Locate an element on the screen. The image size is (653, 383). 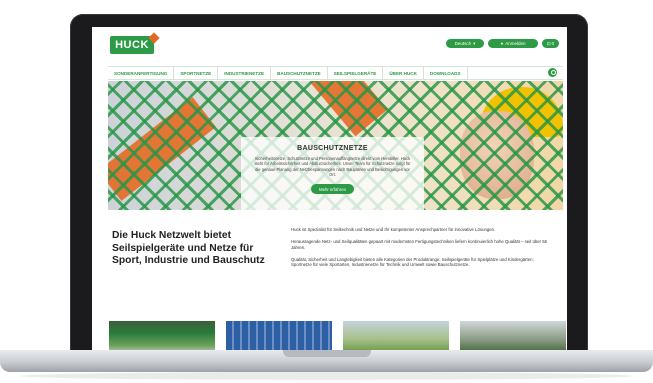
site-header: HUCK Deutsch ▾ ● Anmelden ⊡ 0 is located at coordinates (329, 45).